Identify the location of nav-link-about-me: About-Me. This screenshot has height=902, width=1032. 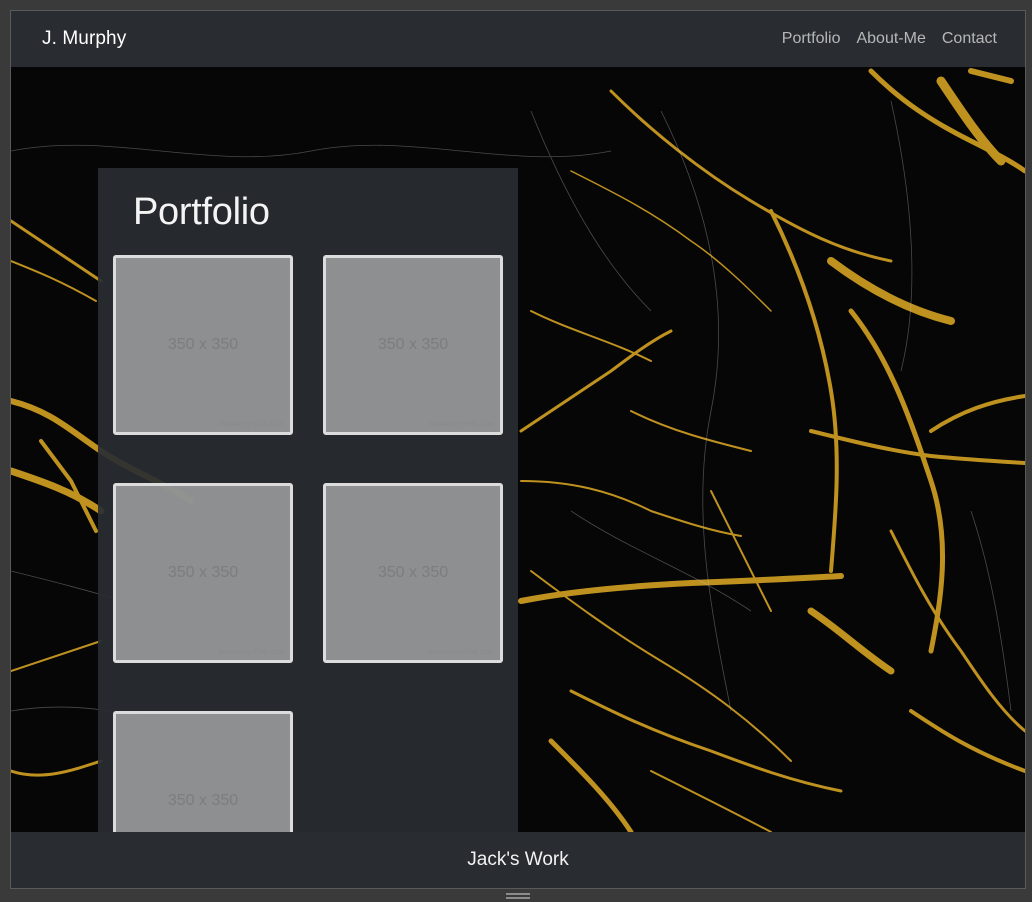
(890, 39).